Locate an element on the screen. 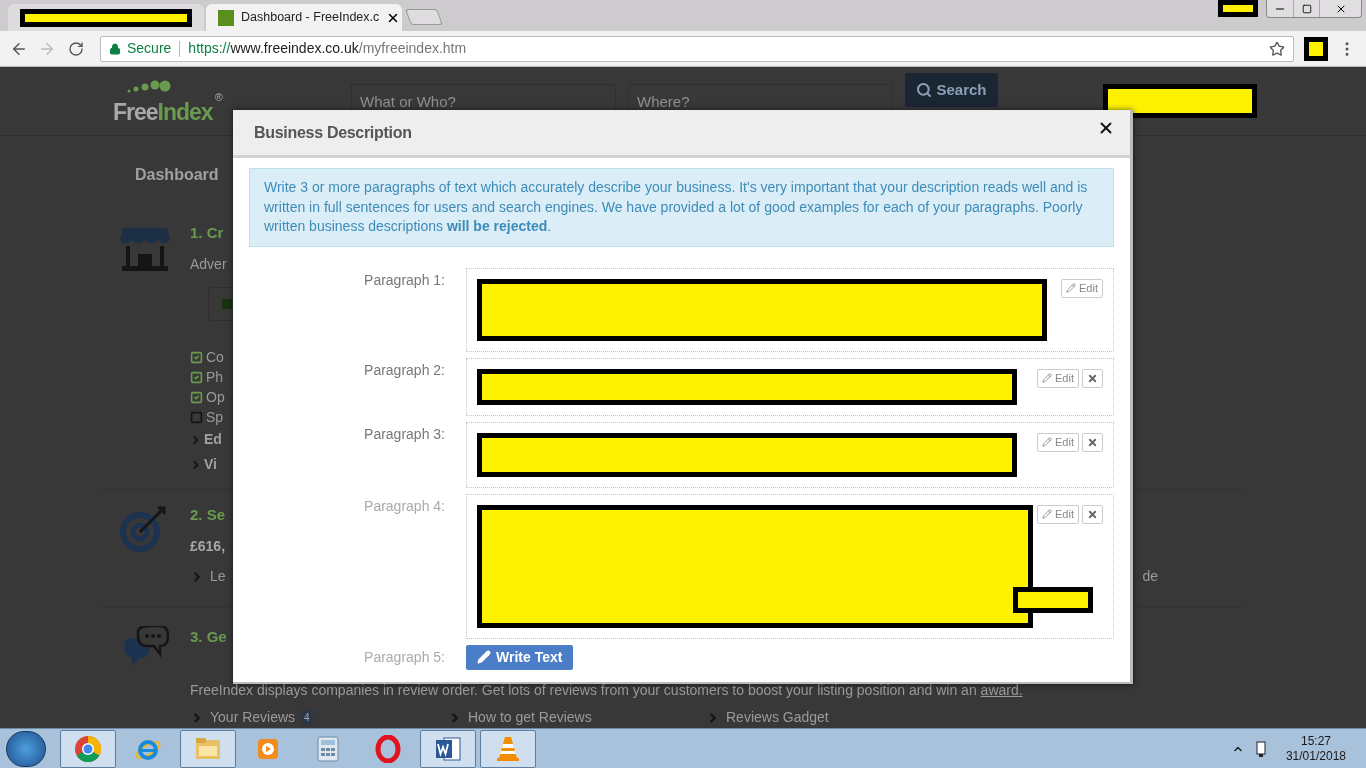  section-text: £616, is located at coordinates (208, 546).